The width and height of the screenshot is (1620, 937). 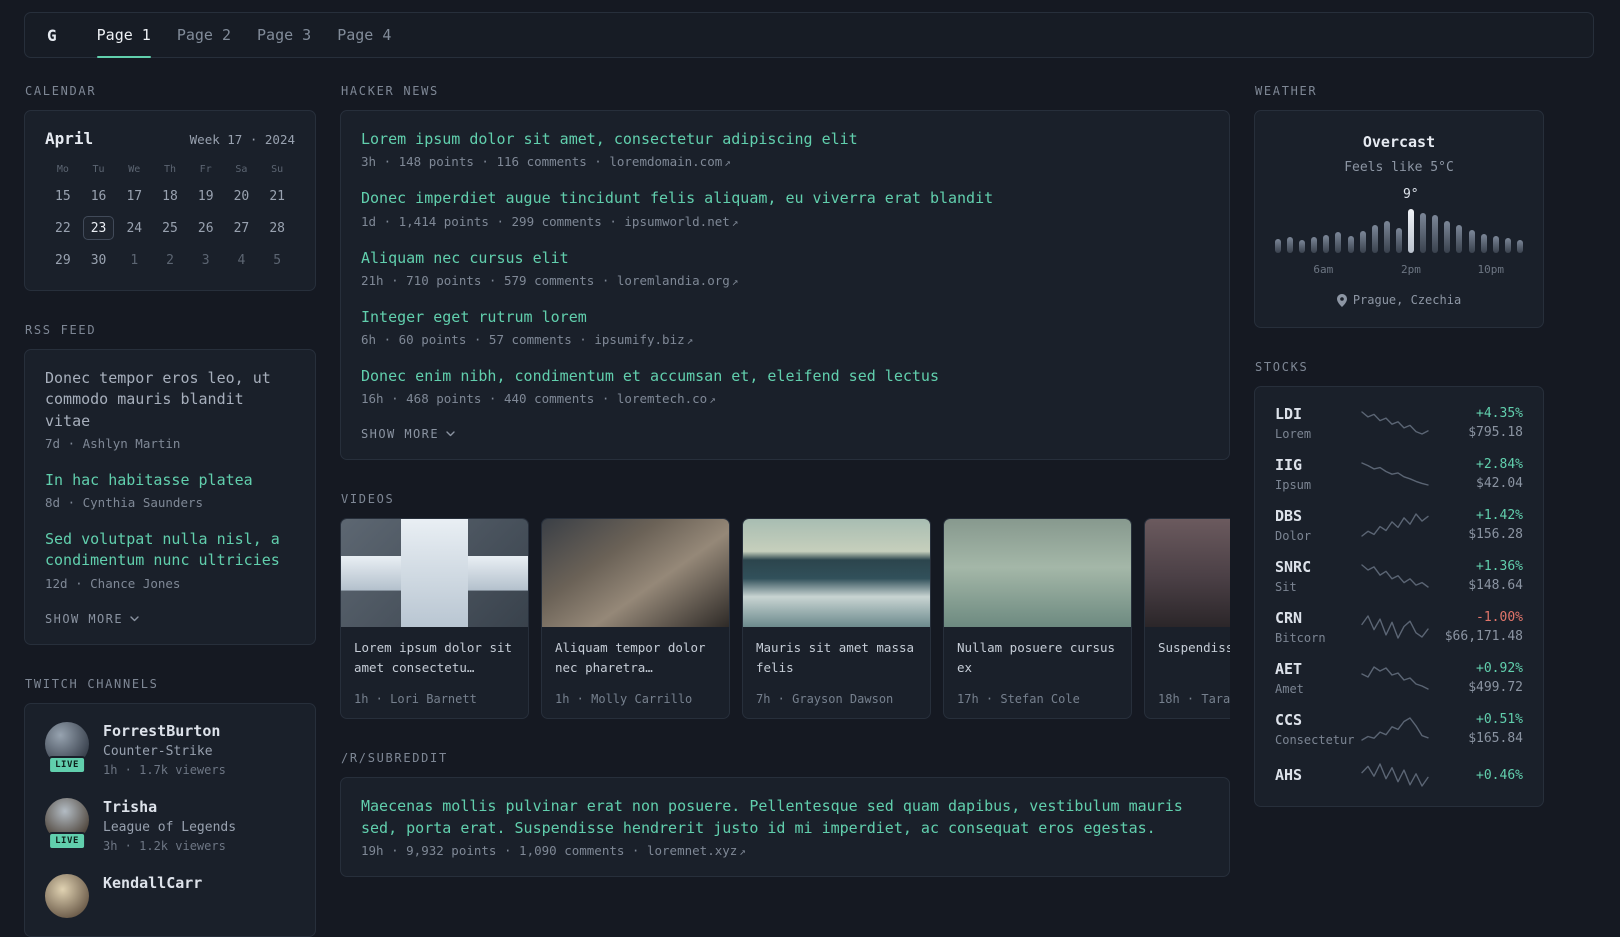 What do you see at coordinates (681, 221) in the screenshot?
I see `hn-item-domain: ipsumworld.net ↗` at bounding box center [681, 221].